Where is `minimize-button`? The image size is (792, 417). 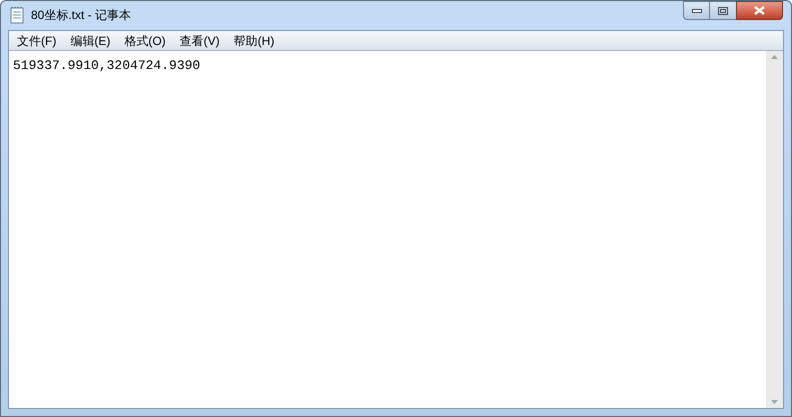
minimize-button is located at coordinates (696, 10).